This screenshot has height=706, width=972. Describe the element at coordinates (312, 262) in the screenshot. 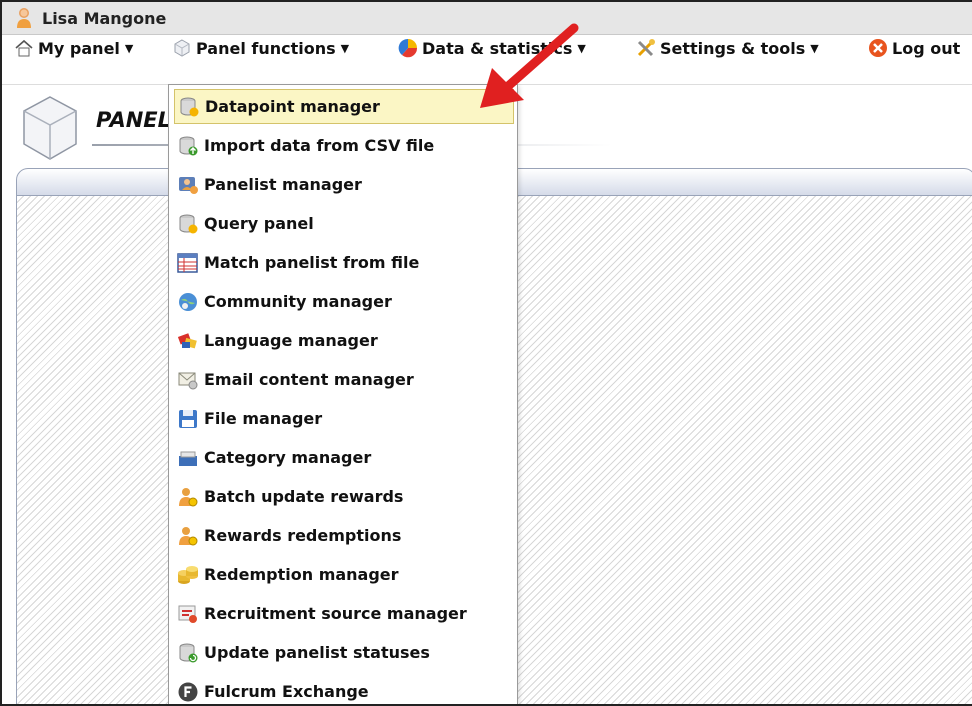

I see `menu-item-label: Match panelist from file` at that location.